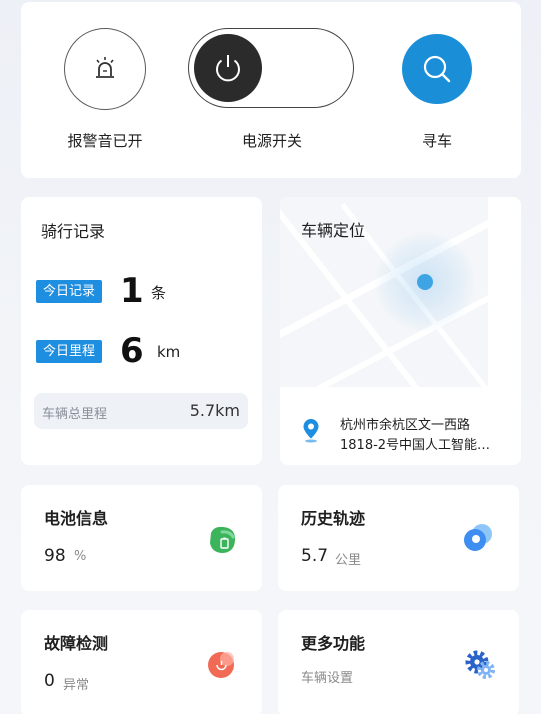 This screenshot has height=714, width=541. Describe the element at coordinates (169, 352) in the screenshot. I see `today-mileage-unit: km` at that location.